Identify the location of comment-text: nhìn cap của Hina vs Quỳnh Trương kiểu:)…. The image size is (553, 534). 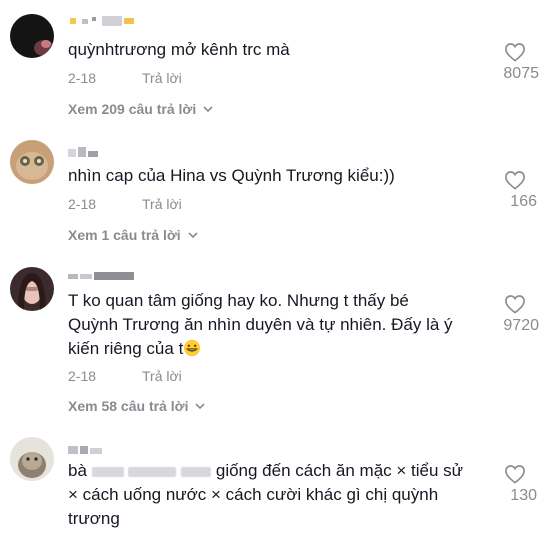
(231, 175).